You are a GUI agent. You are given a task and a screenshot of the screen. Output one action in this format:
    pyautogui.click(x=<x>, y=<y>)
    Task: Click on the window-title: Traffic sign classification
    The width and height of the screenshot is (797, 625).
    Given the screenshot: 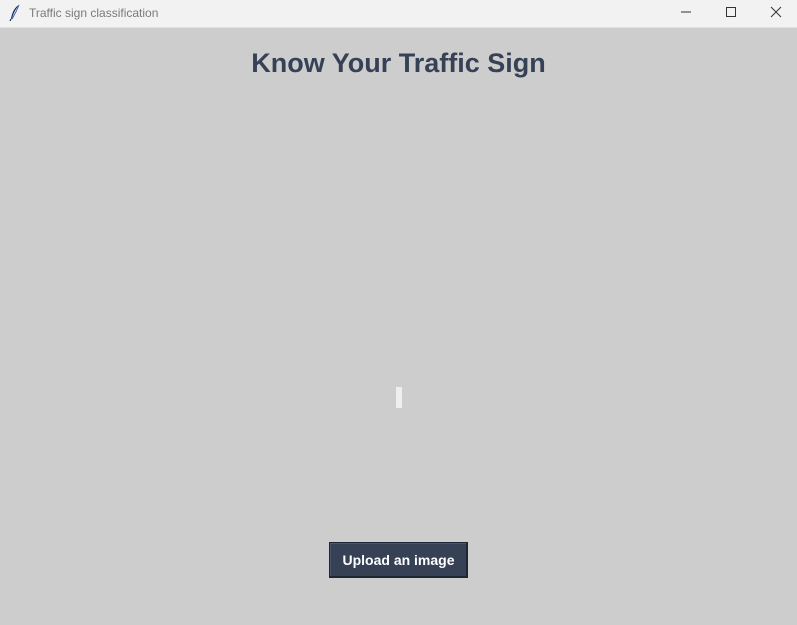 What is the action you would take?
    pyautogui.click(x=94, y=13)
    